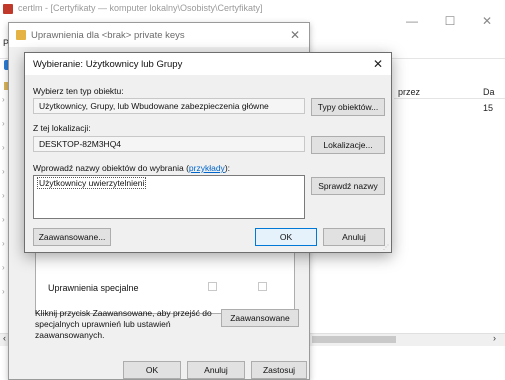  What do you see at coordinates (62, 128) in the screenshot?
I see `location-label: Z tej lokalizacji:` at bounding box center [62, 128].